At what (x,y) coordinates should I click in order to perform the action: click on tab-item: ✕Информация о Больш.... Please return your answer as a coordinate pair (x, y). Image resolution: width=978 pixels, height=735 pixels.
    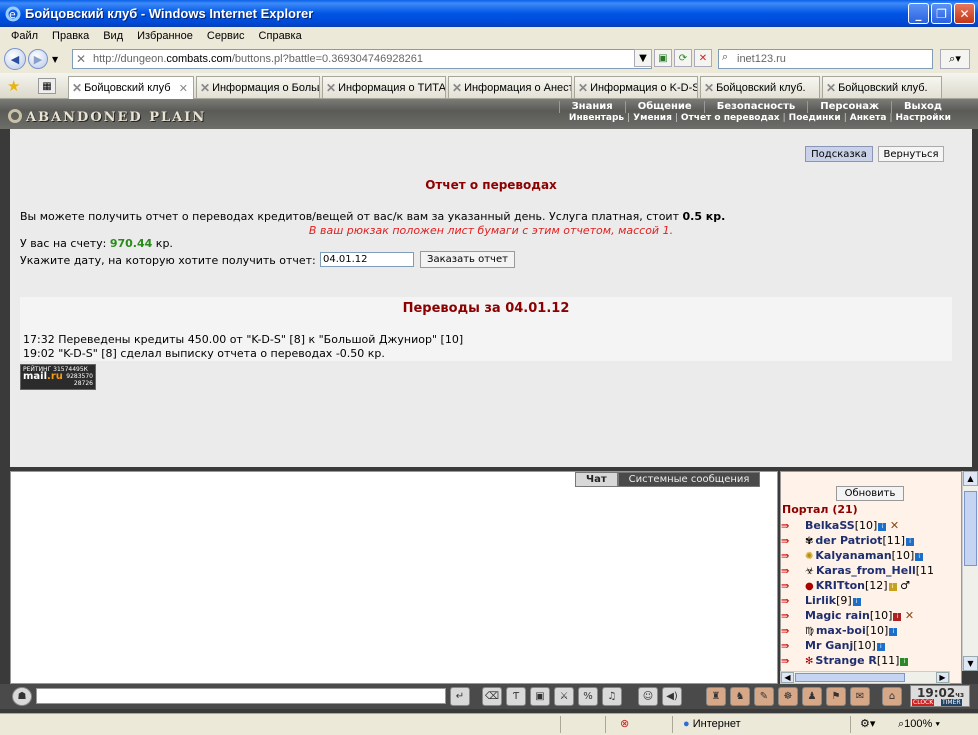
    Looking at the image, I should click on (258, 87).